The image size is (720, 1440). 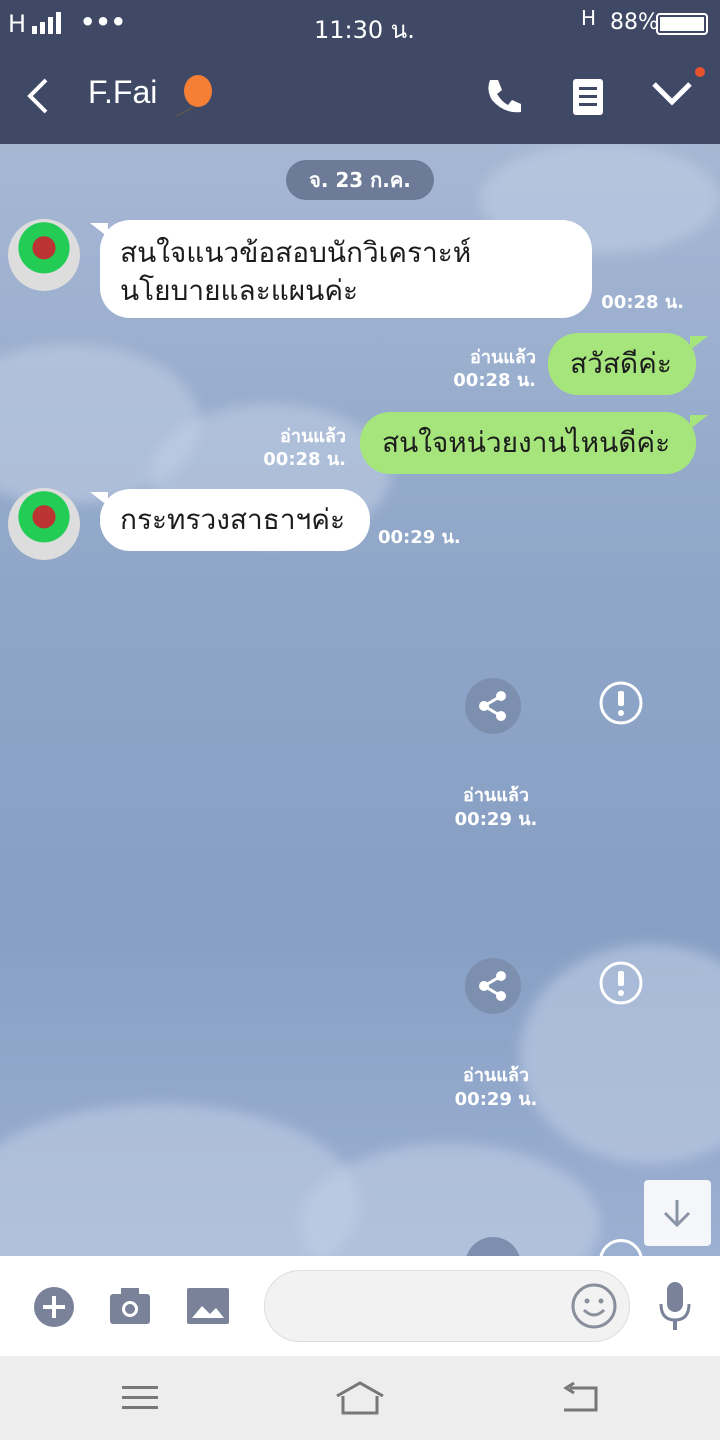 I want to click on scroll-to-bottom-button, so click(x=677, y=1213).